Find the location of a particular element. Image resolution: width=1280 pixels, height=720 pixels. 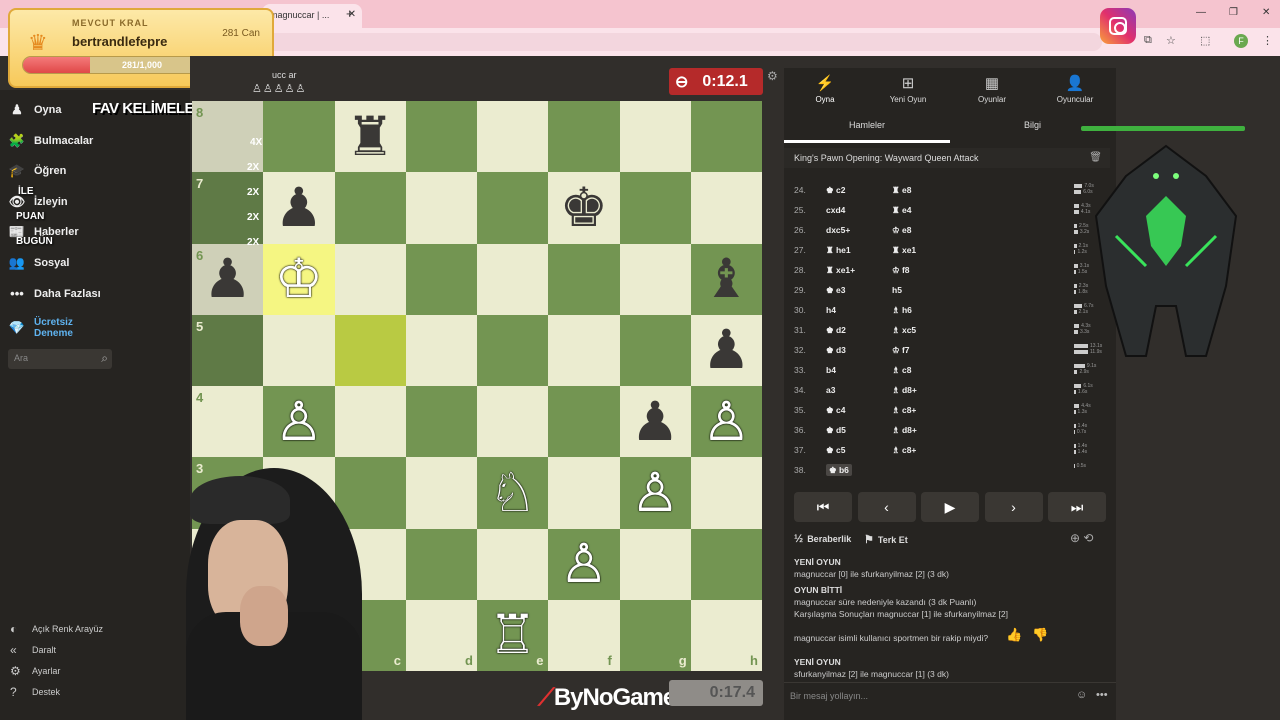

square-c3 is located at coordinates (370, 493).